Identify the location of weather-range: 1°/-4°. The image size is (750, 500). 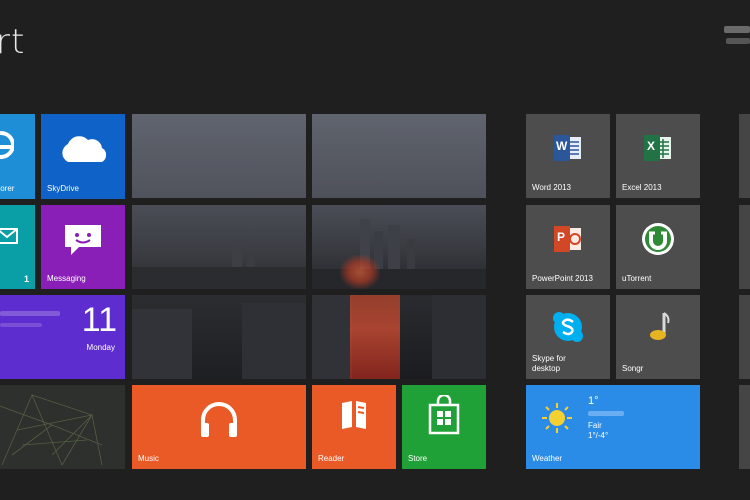
(598, 435).